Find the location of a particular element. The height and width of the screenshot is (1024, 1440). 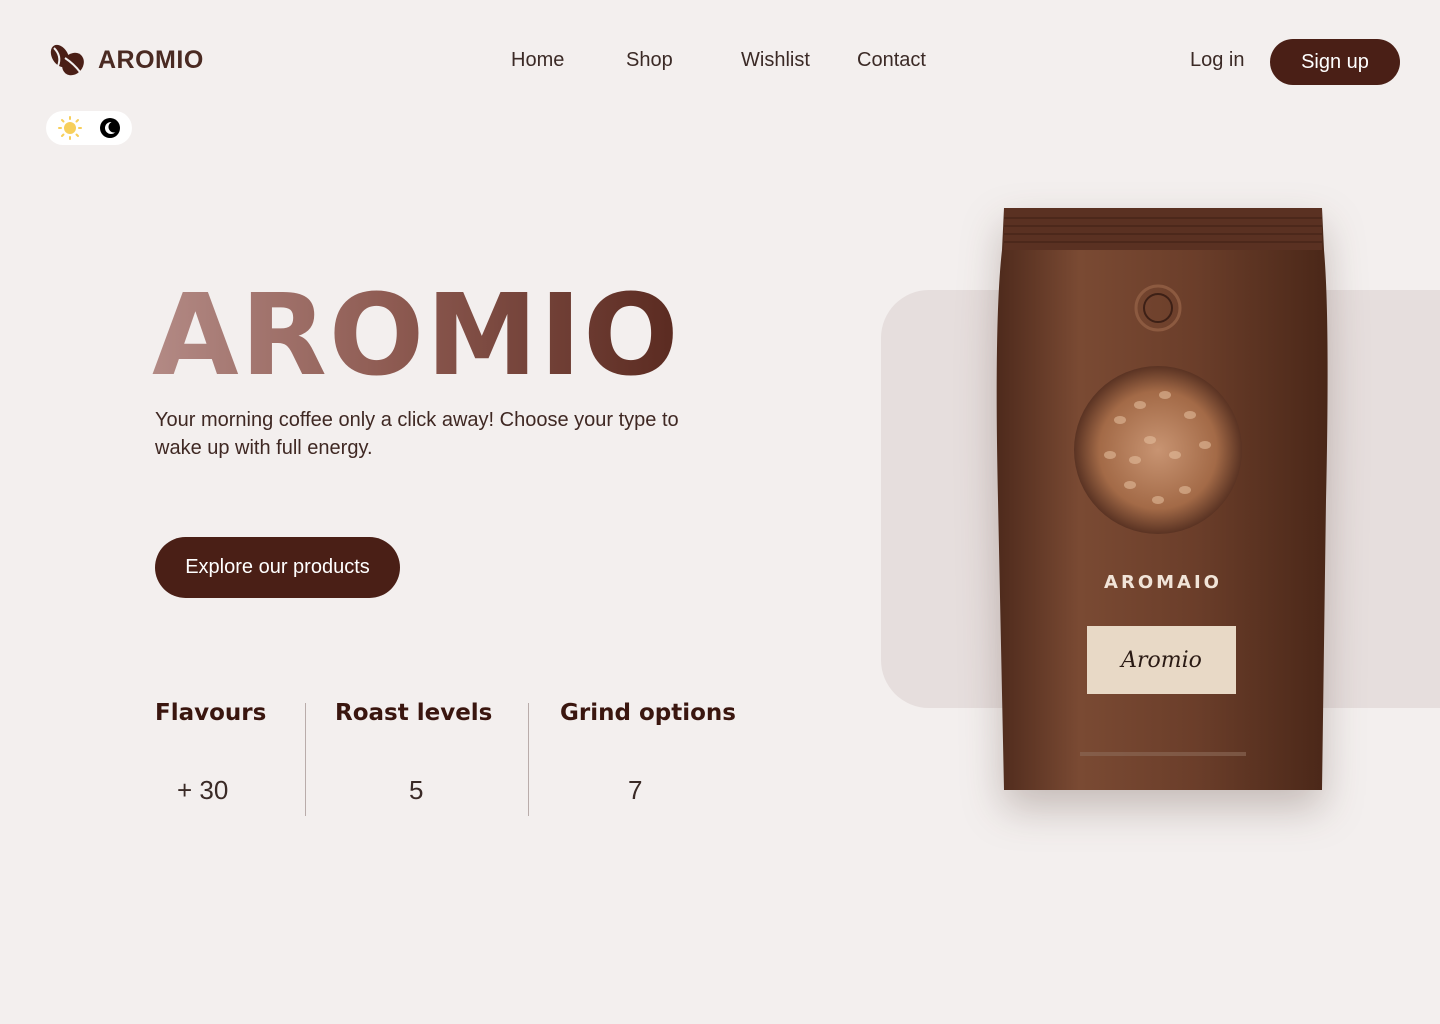

sun-icon is located at coordinates (70, 128).